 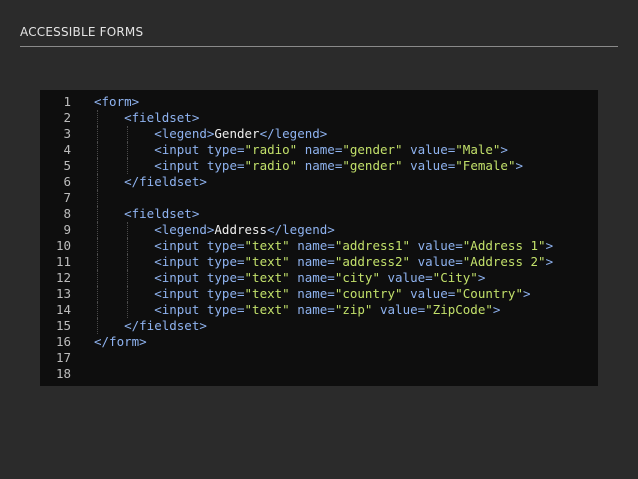 What do you see at coordinates (368, 293) in the screenshot?
I see `code-token-str: "country"` at bounding box center [368, 293].